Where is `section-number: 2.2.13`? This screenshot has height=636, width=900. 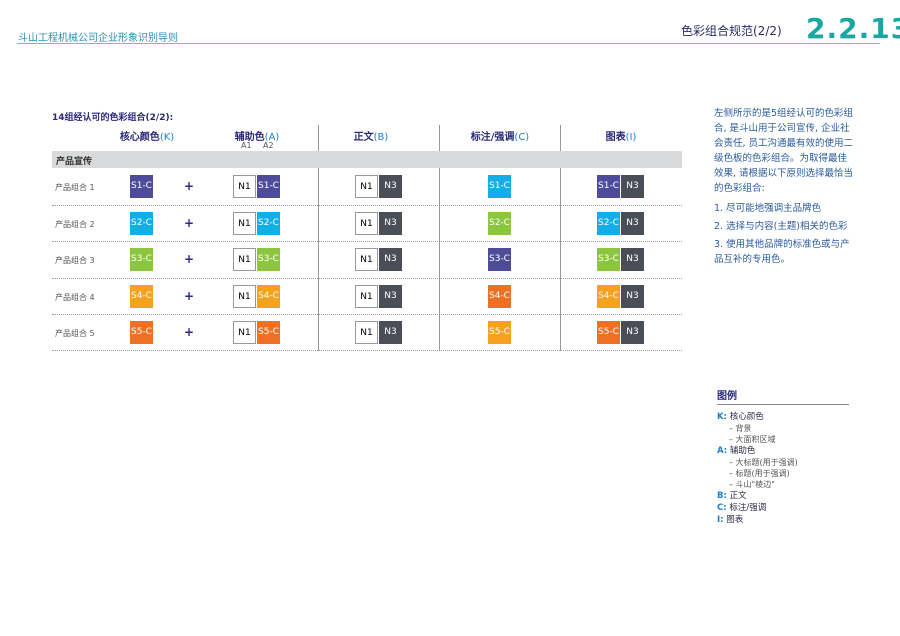 section-number: 2.2.13 is located at coordinates (853, 28).